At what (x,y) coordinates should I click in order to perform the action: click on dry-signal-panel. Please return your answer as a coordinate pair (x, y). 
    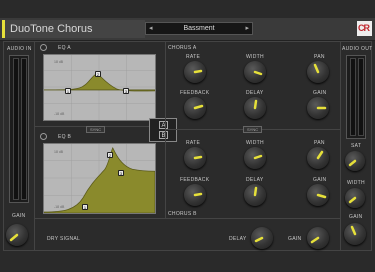
    Looking at the image, I should click on (187, 234).